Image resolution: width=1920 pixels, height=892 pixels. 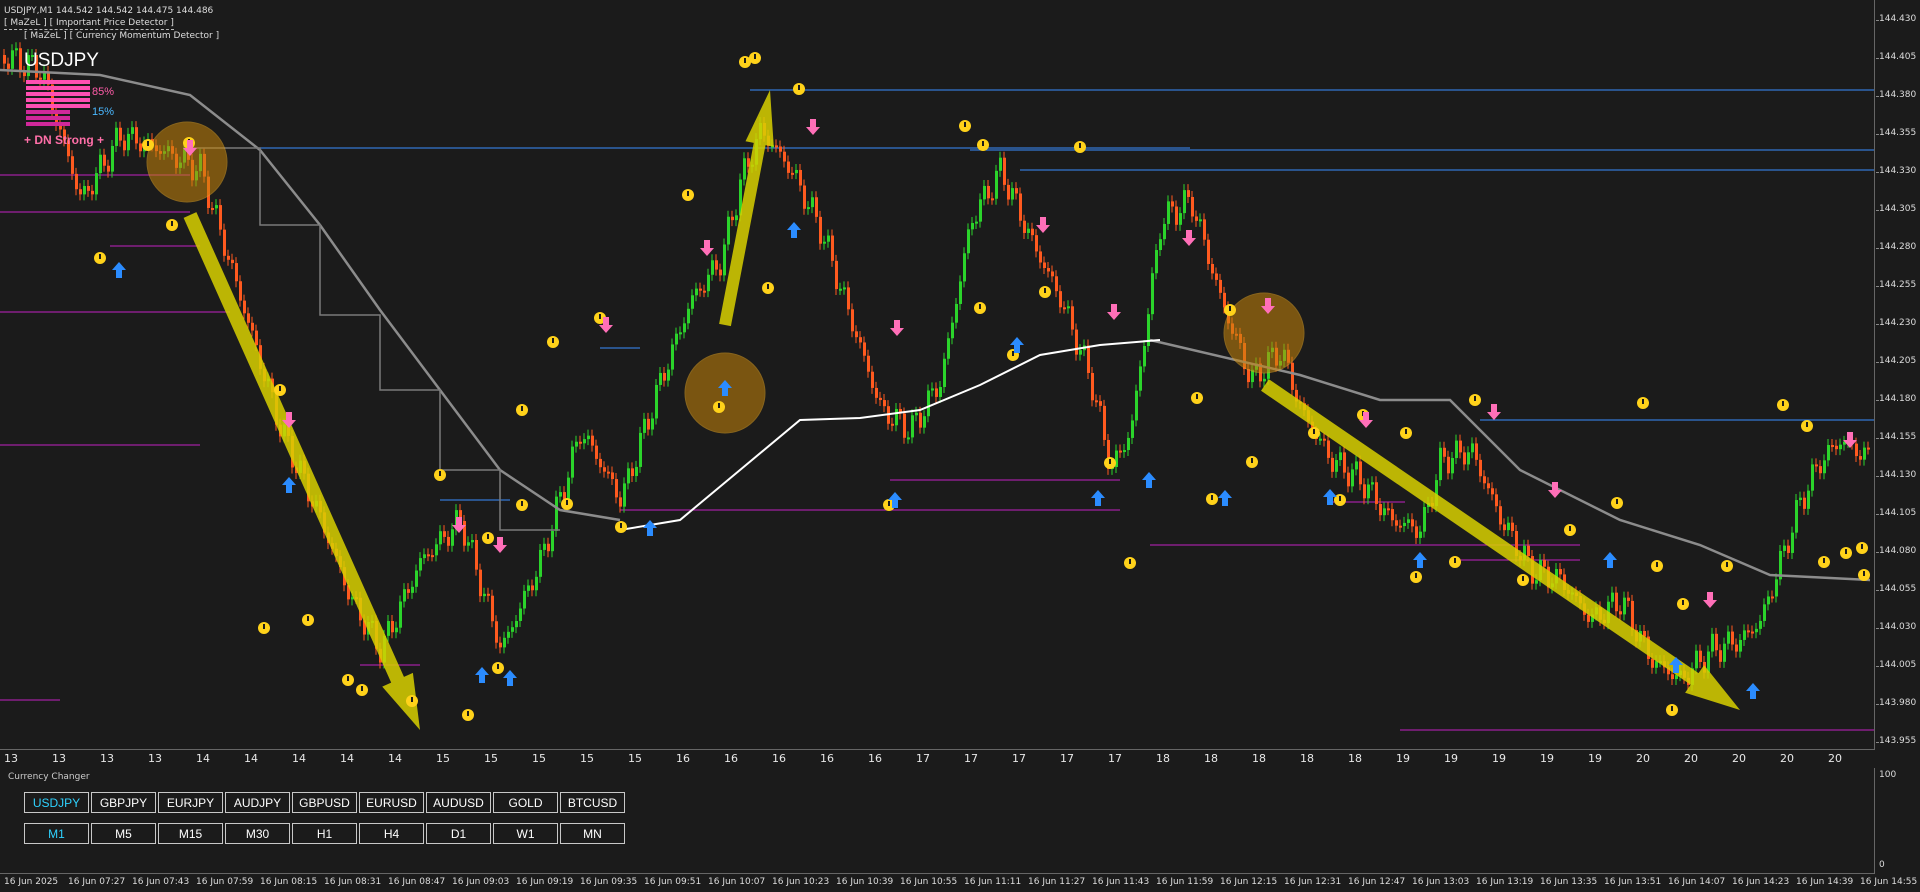 I want to click on price-label: 144.230, so click(x=1898, y=323).